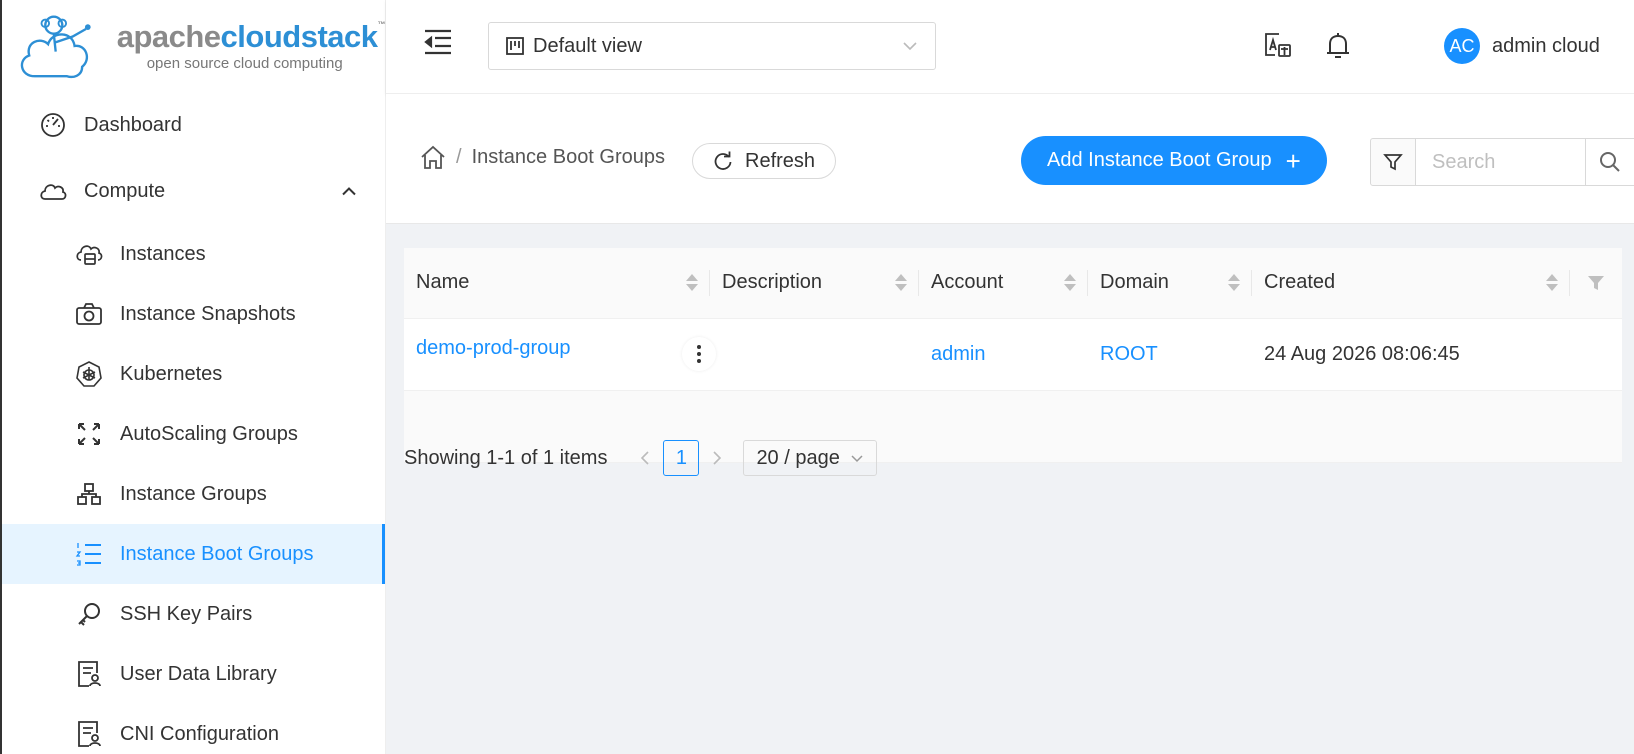 The image size is (1634, 754). What do you see at coordinates (1170, 283) in the screenshot?
I see `column-header-domain: Domain` at bounding box center [1170, 283].